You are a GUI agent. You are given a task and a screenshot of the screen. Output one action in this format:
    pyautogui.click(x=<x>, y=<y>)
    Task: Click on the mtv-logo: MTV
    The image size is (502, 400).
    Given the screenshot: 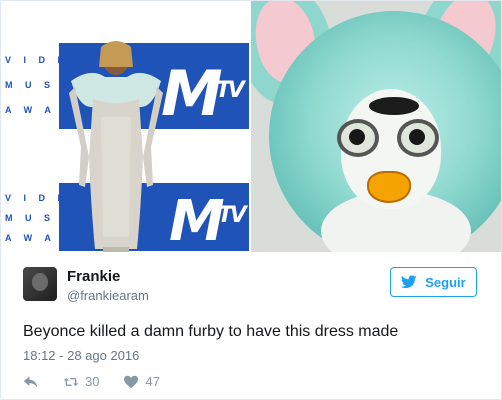 What is the action you would take?
    pyautogui.click(x=203, y=93)
    